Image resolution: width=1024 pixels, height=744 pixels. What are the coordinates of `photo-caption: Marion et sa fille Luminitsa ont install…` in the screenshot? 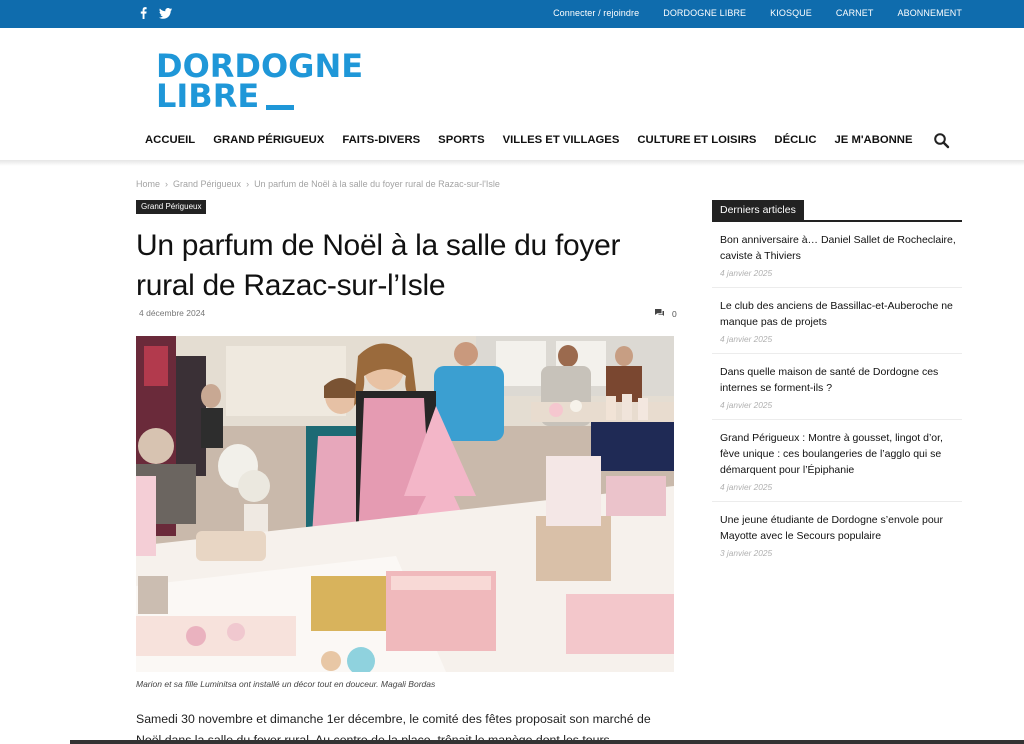 It's located at (286, 684).